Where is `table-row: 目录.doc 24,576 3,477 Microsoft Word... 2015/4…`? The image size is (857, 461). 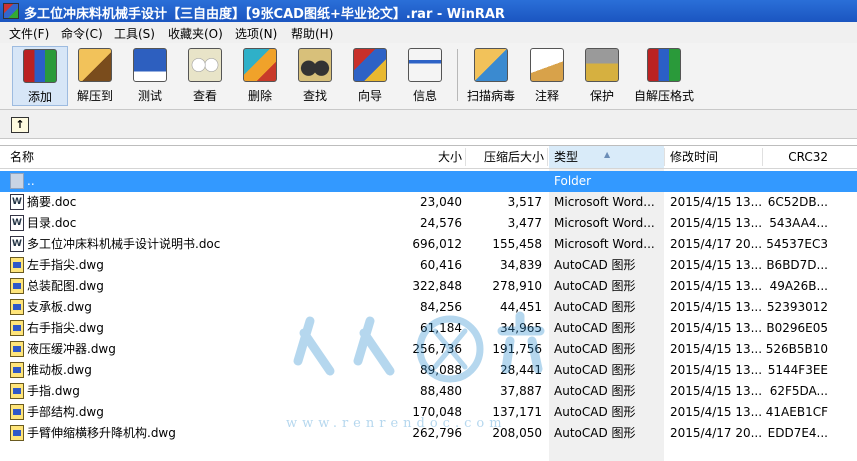 table-row: 目录.doc 24,576 3,477 Microsoft Word... 2015/4… is located at coordinates (428, 223).